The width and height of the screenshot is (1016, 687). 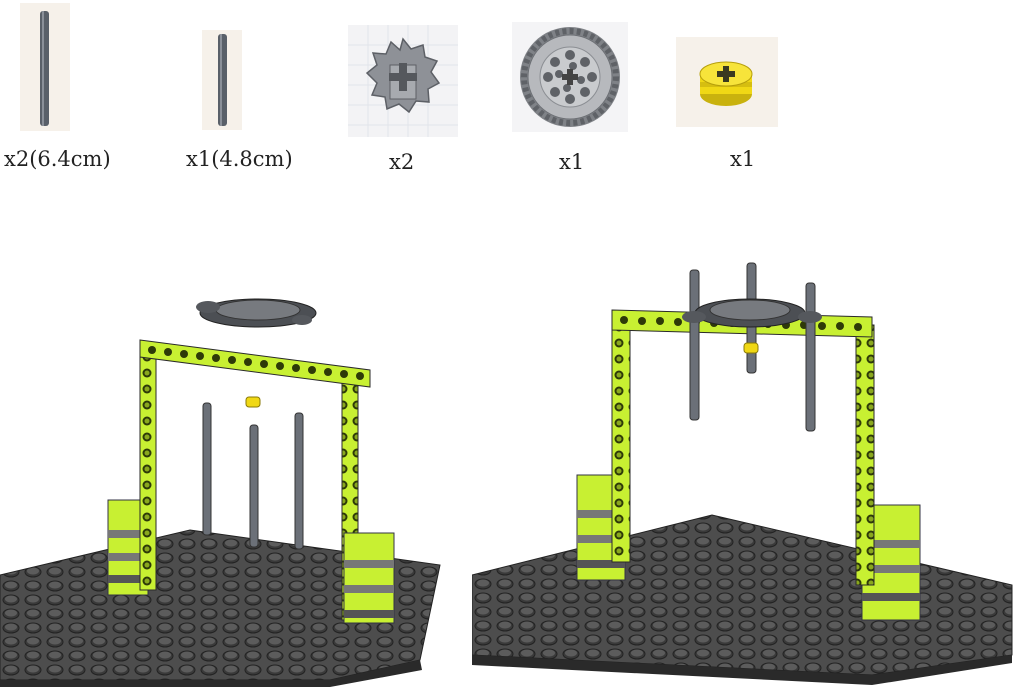 I want to click on baseplate, so click(x=742, y=595).